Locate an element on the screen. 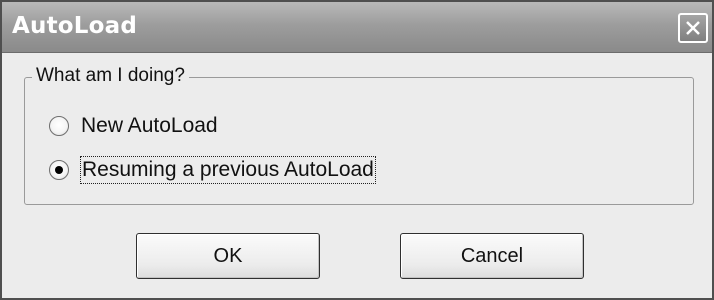 The width and height of the screenshot is (714, 300). close-button is located at coordinates (693, 28).